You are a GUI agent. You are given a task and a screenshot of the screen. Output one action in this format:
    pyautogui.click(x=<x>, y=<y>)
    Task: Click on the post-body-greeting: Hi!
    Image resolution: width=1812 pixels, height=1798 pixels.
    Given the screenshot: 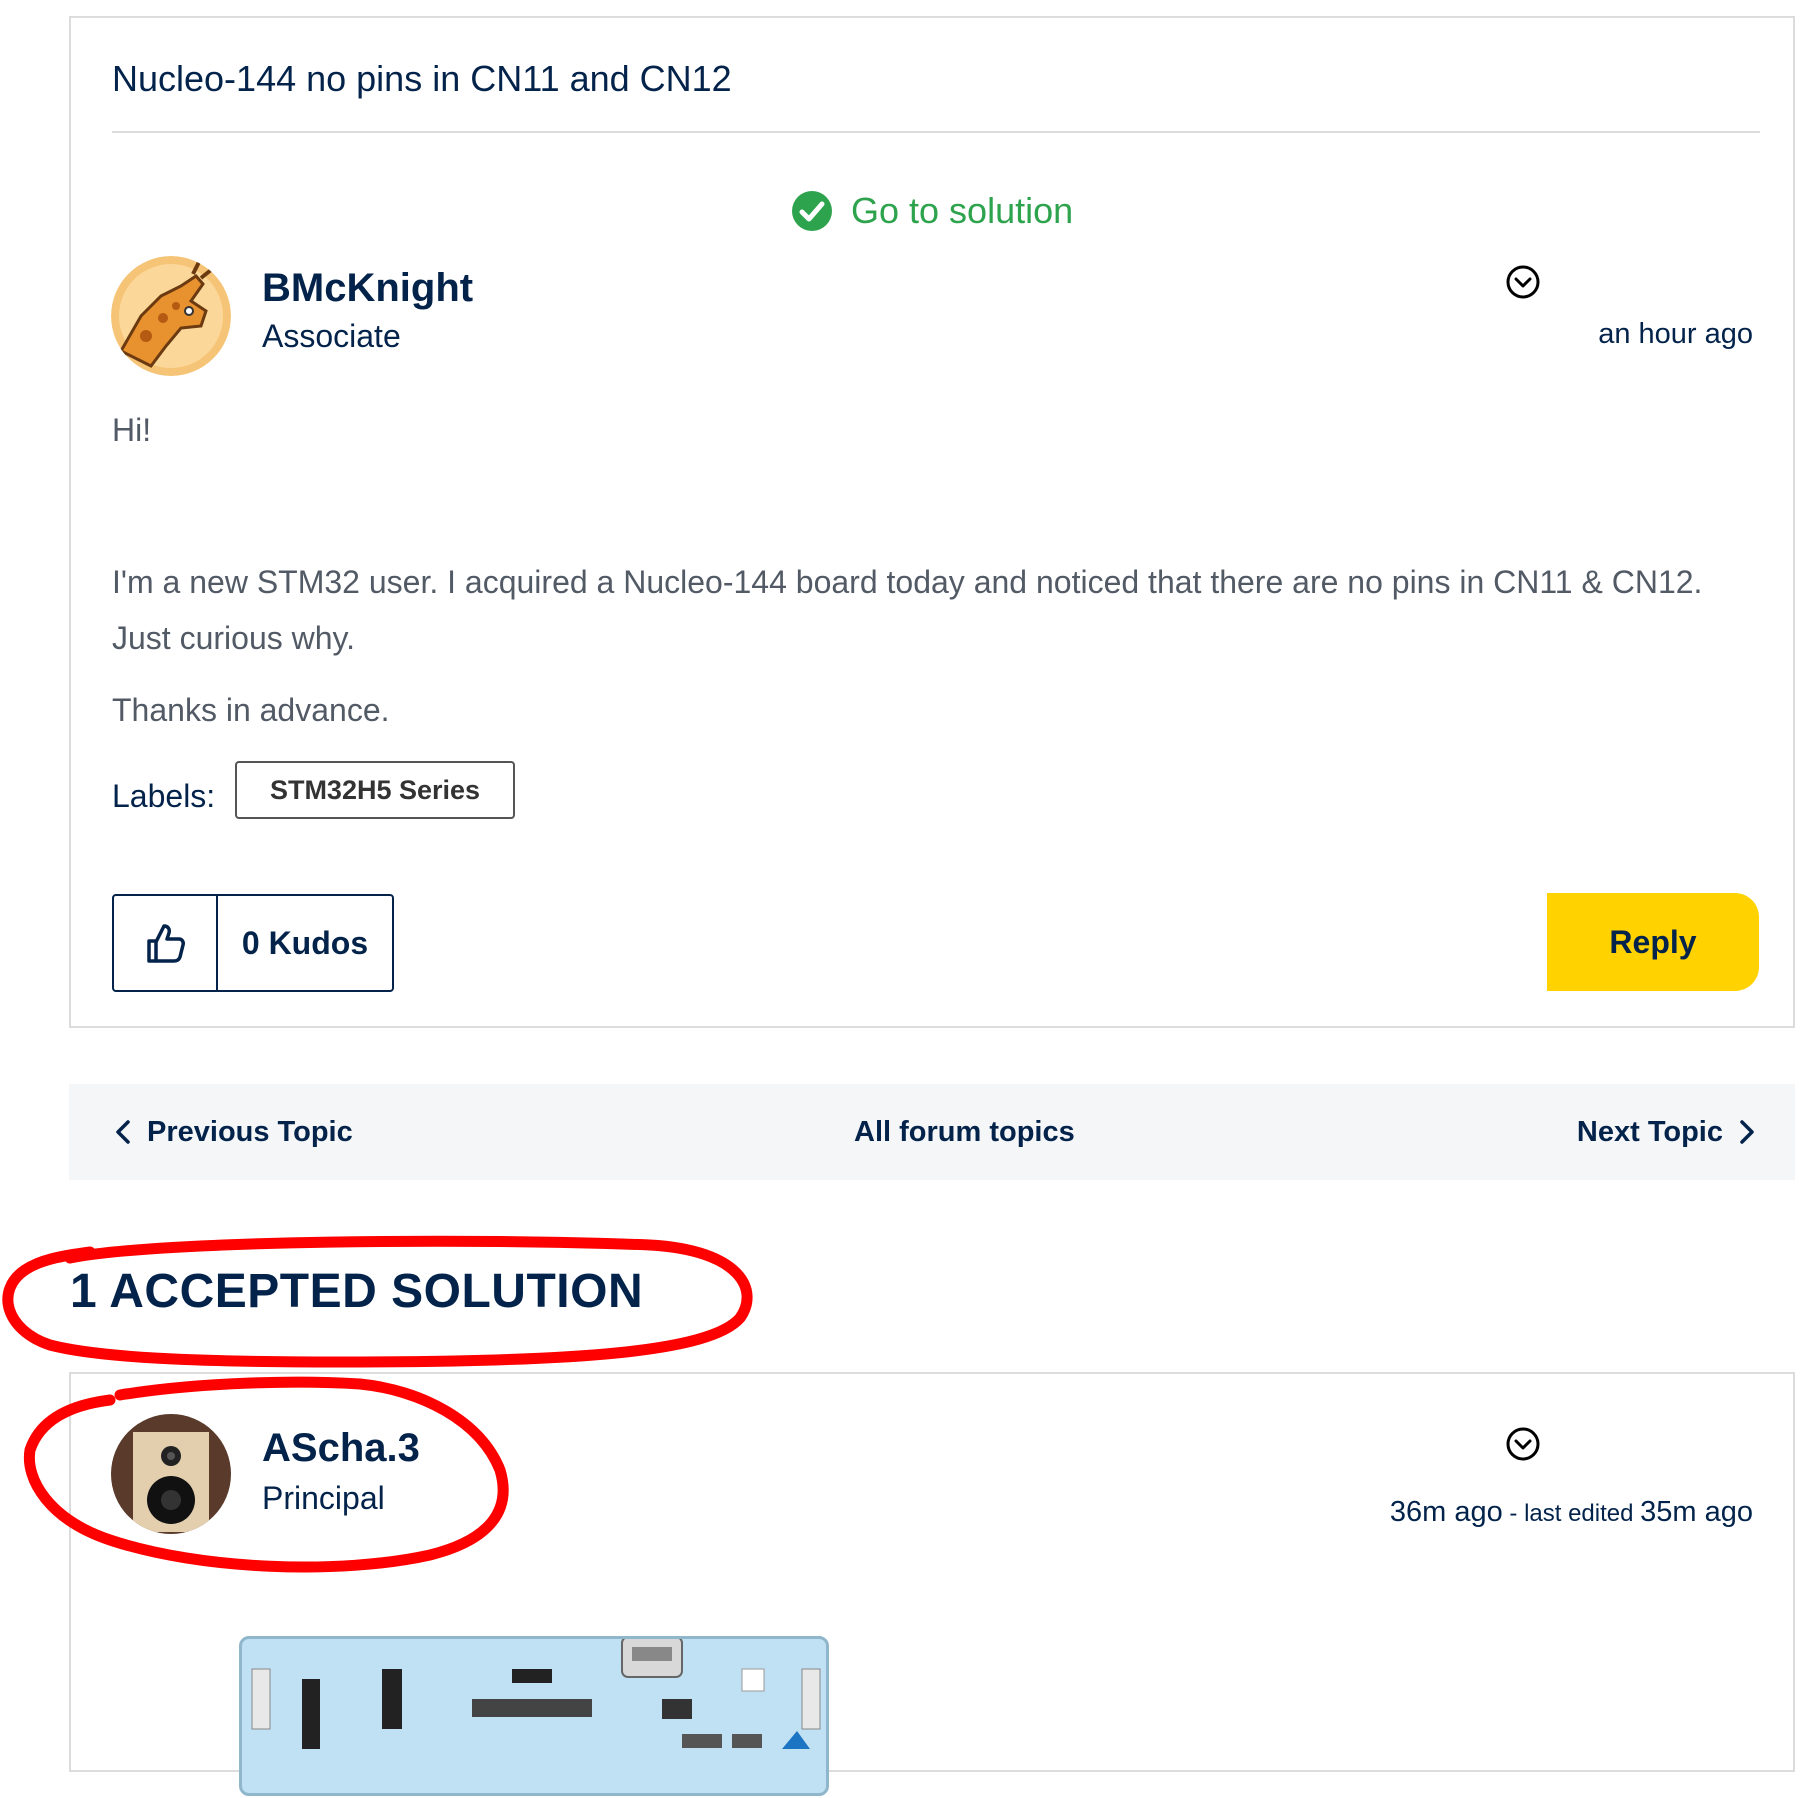 What is the action you would take?
    pyautogui.click(x=132, y=430)
    